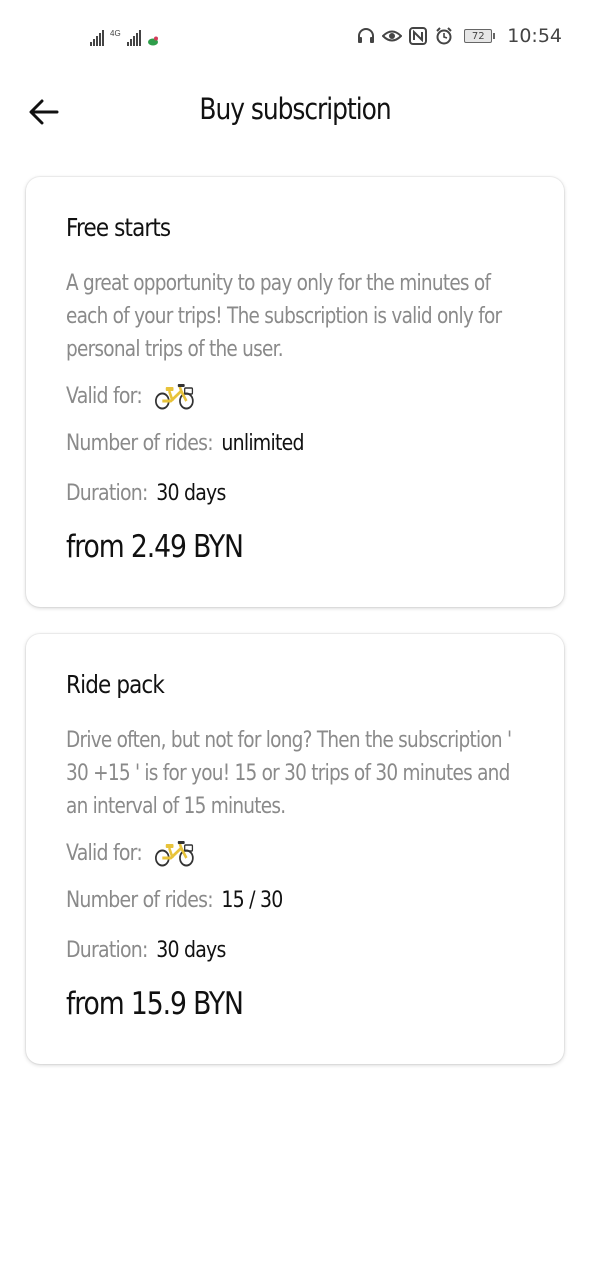 The height and width of the screenshot is (1280, 590). What do you see at coordinates (392, 36) in the screenshot?
I see `eye-icon` at bounding box center [392, 36].